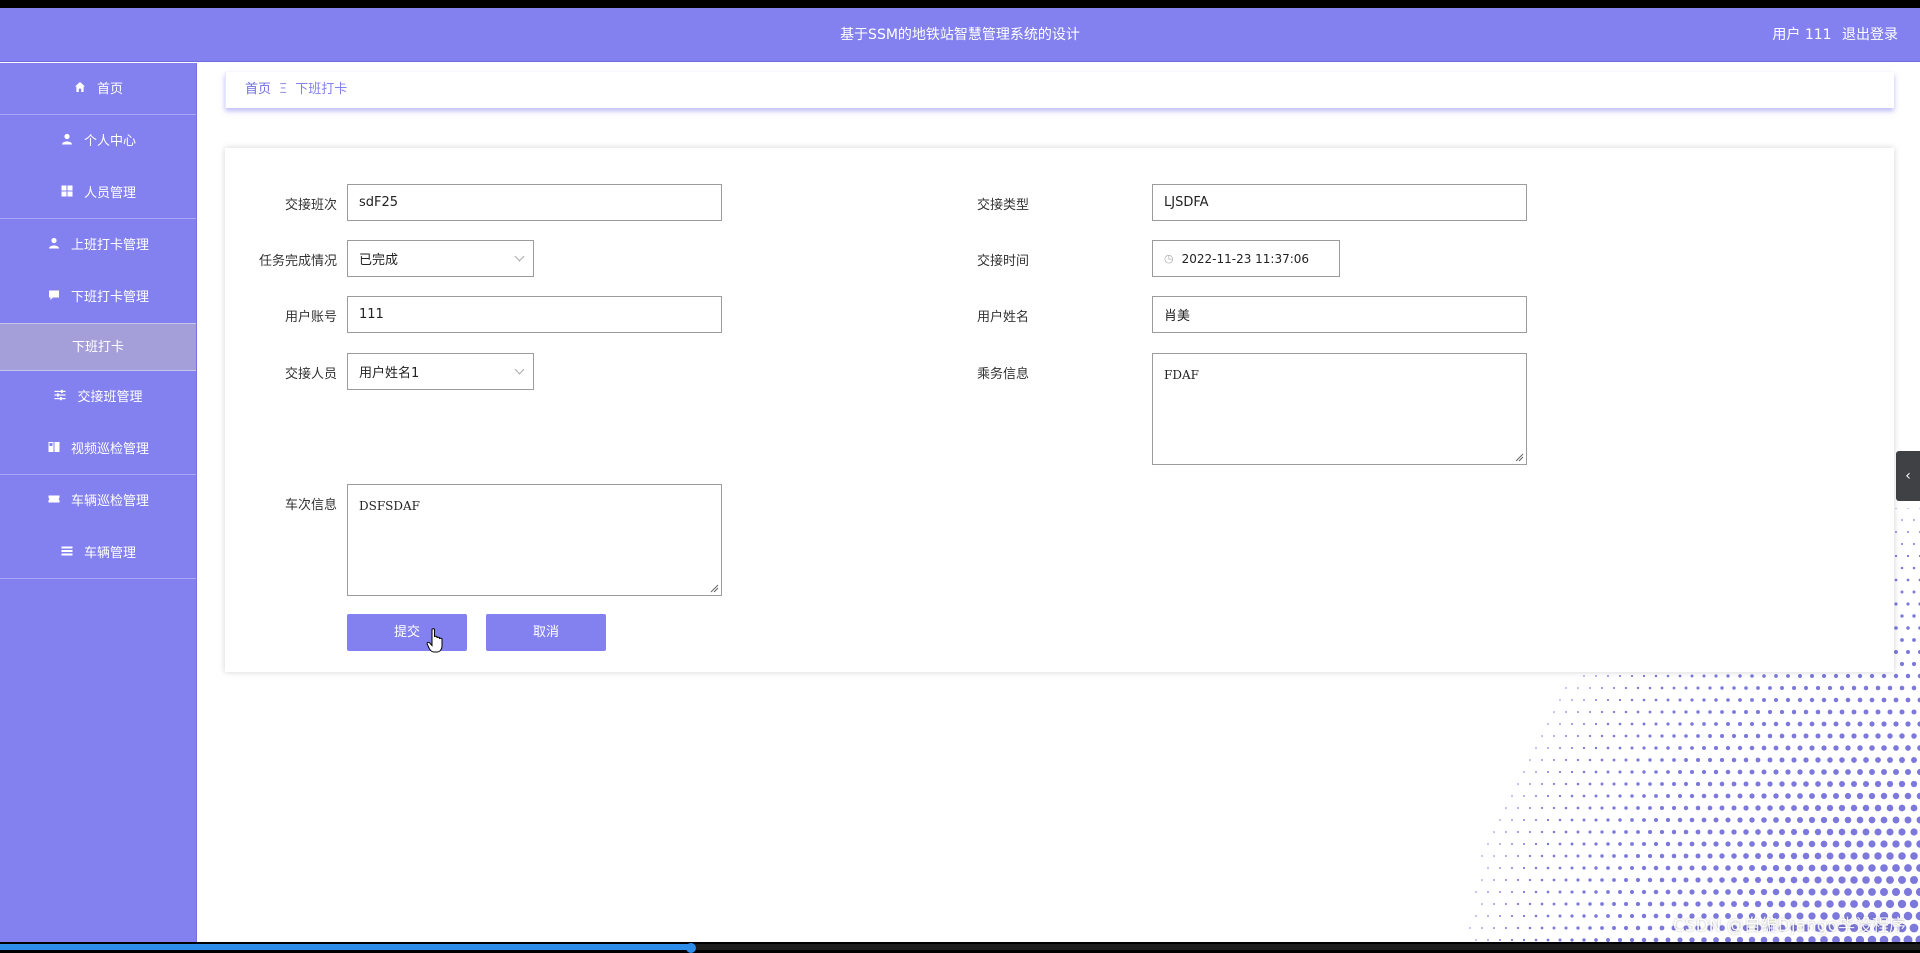  I want to click on collapse-panel-button: ‹, so click(1908, 476).